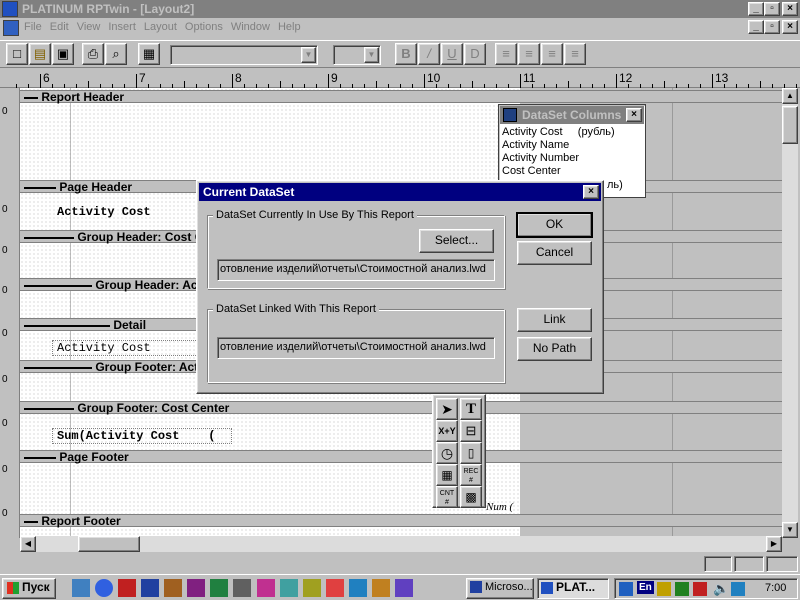 This screenshot has width=800, height=600. Describe the element at coordinates (400, 192) in the screenshot. I see `dialog-titlebar: Current DataSet ×` at that location.